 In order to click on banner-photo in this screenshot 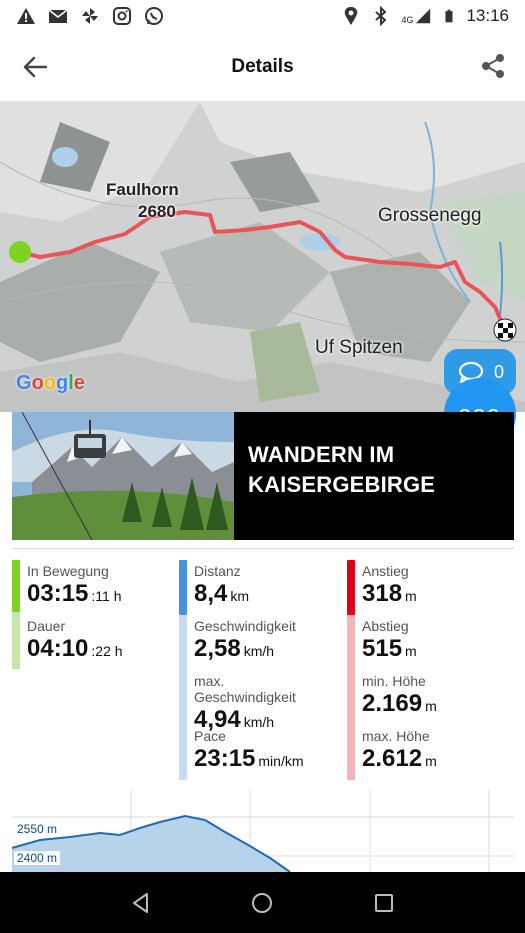, I will do `click(123, 476)`.